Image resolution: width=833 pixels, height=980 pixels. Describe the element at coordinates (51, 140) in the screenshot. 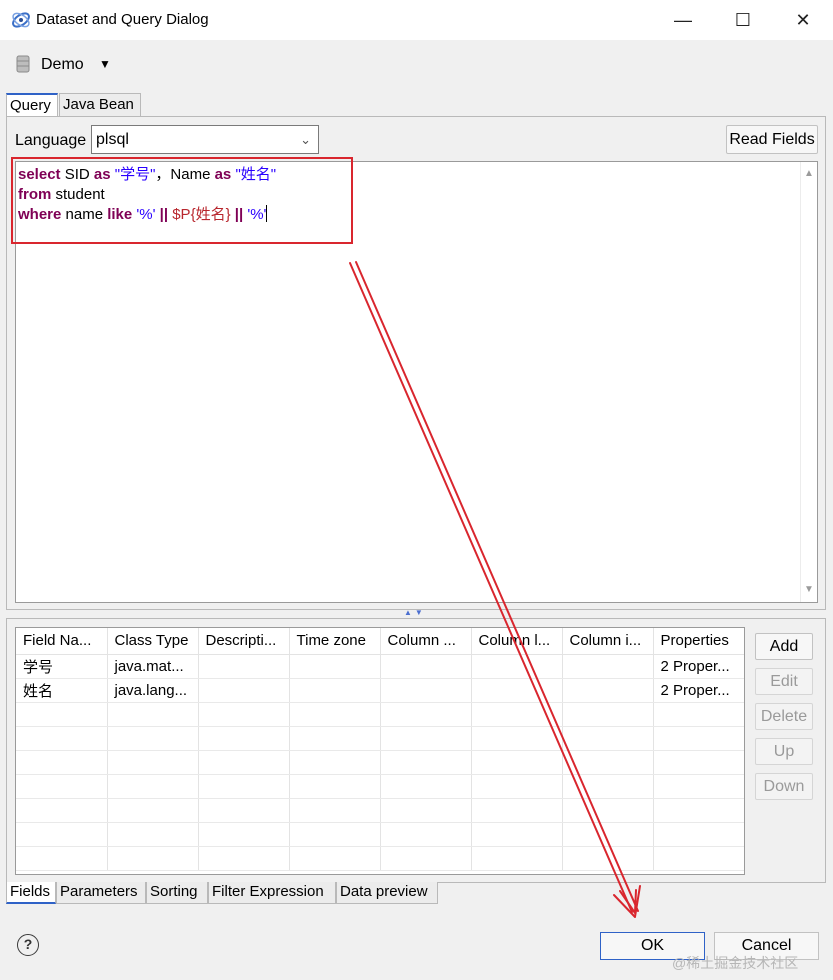

I see `language-label: Language` at that location.